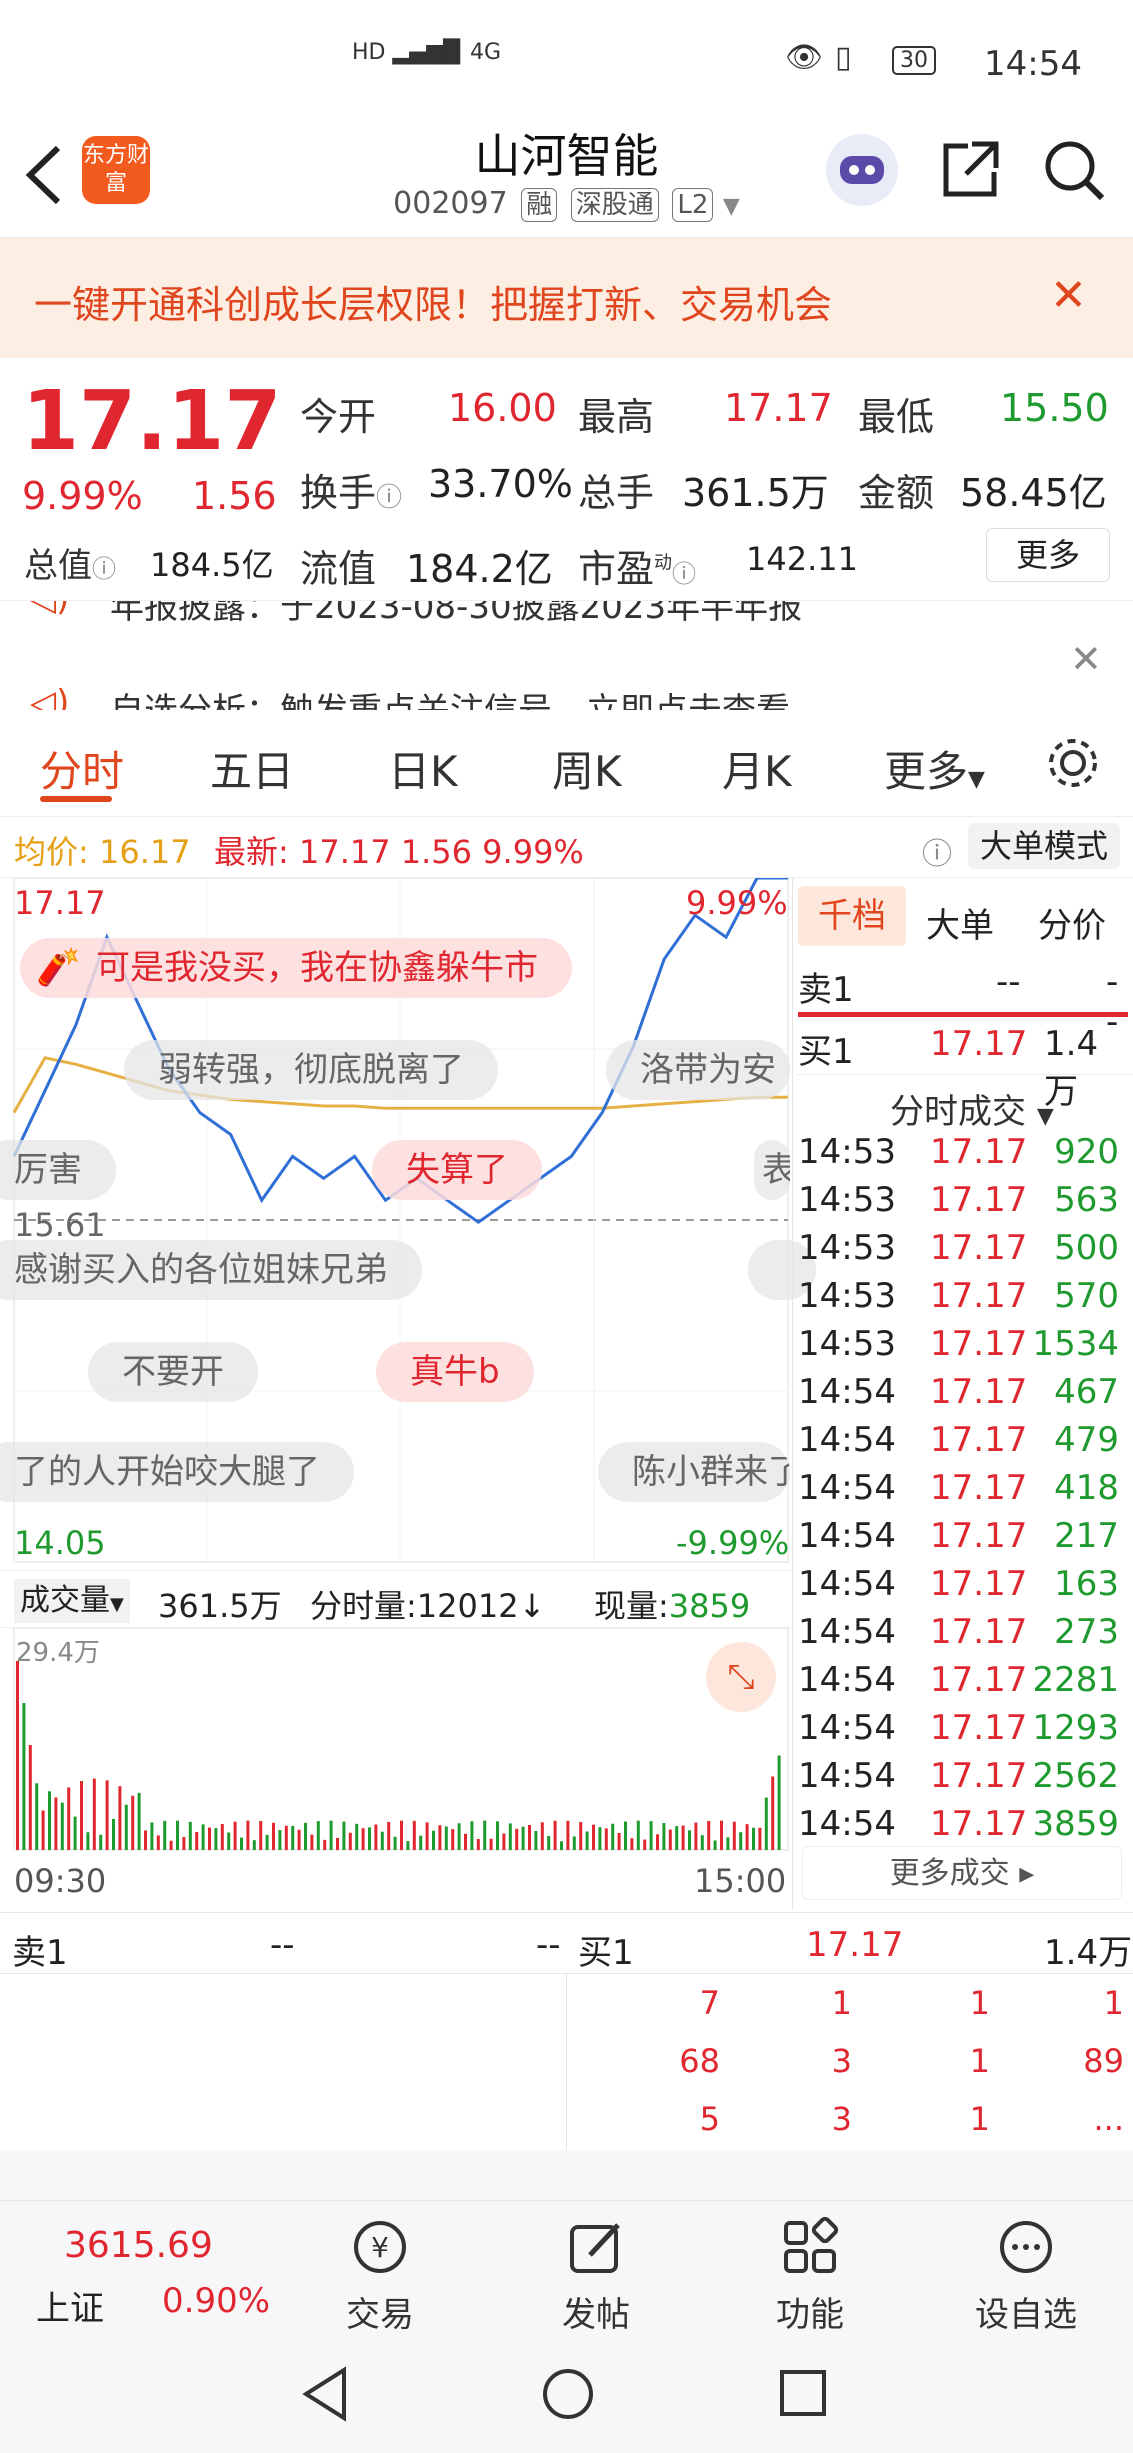 Image resolution: width=1133 pixels, height=2453 pixels. I want to click on more-dots-icon, so click(1026, 2247).